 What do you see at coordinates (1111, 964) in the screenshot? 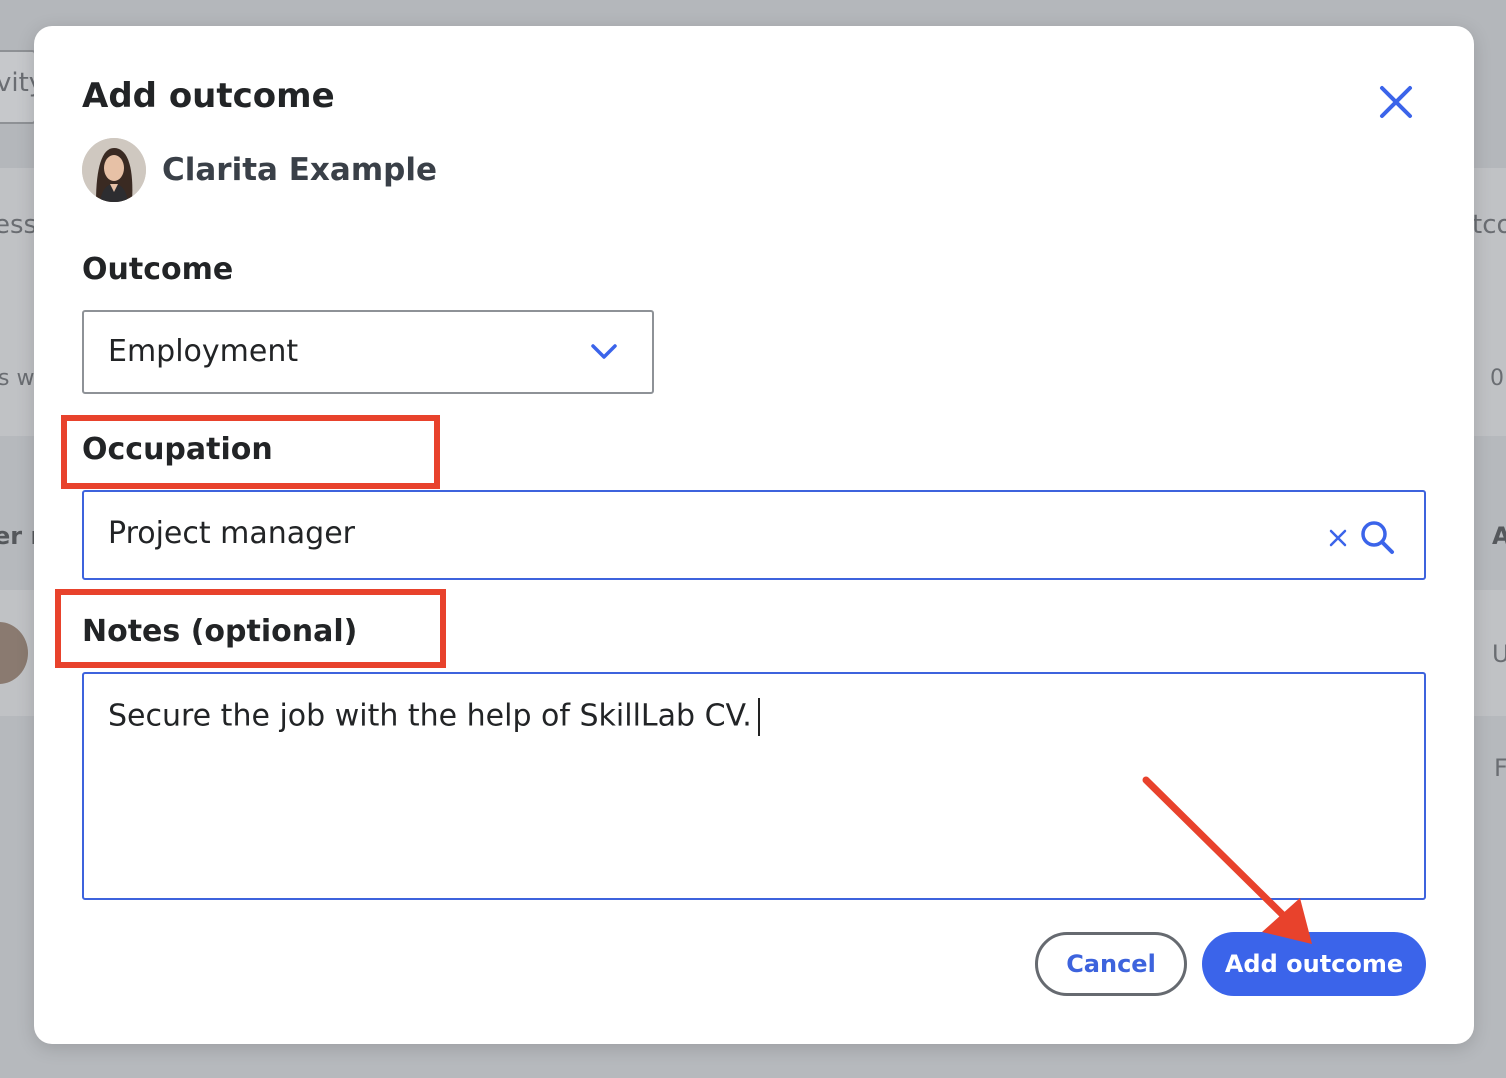
I see `cancel-button: Cancel` at bounding box center [1111, 964].